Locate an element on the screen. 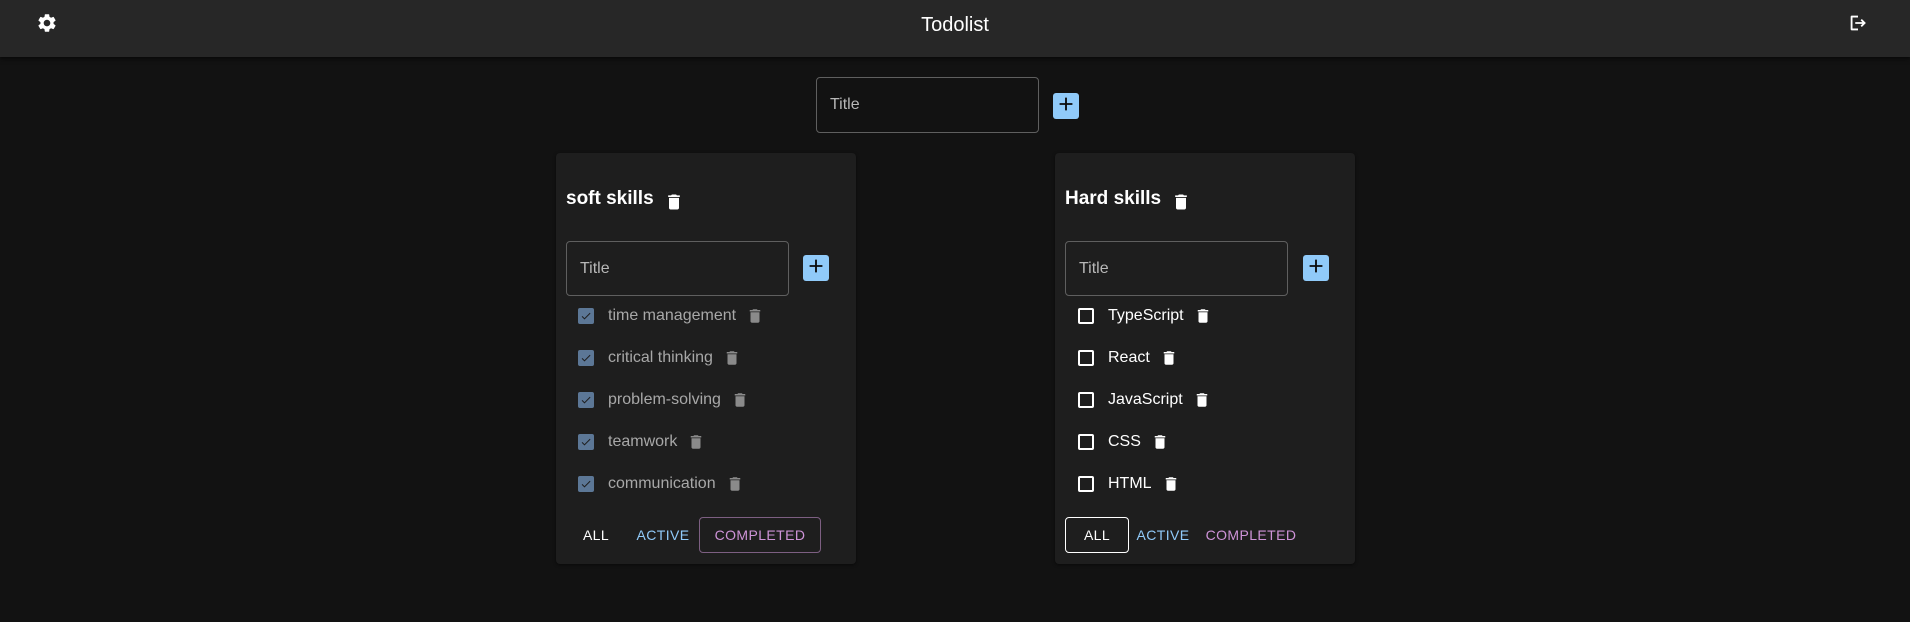  task-item: communication is located at coordinates (661, 484).